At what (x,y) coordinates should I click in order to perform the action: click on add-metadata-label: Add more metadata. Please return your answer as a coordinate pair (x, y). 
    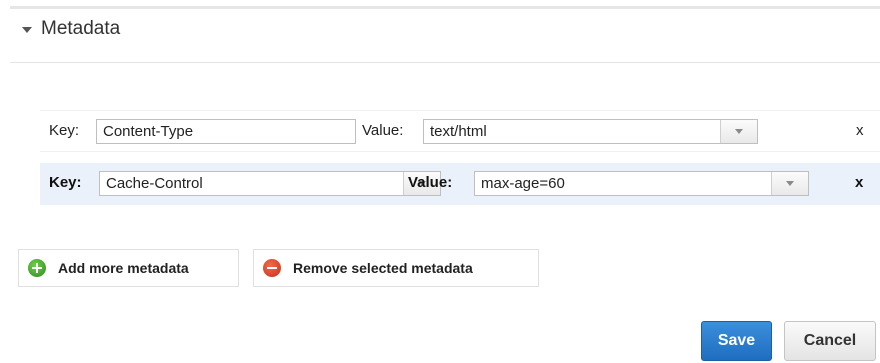
    Looking at the image, I should click on (123, 268).